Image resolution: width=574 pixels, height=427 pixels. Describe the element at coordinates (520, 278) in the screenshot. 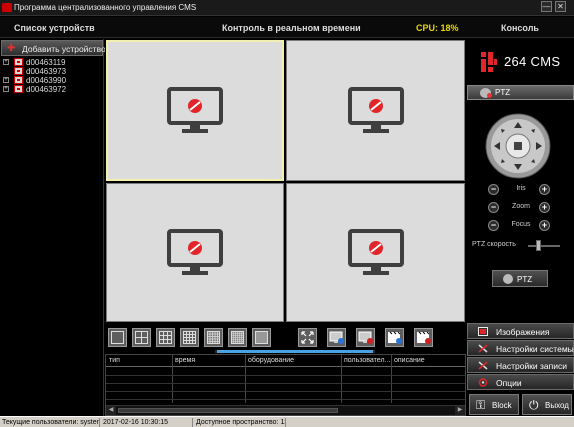

I see `ptz-button: PTZ` at that location.